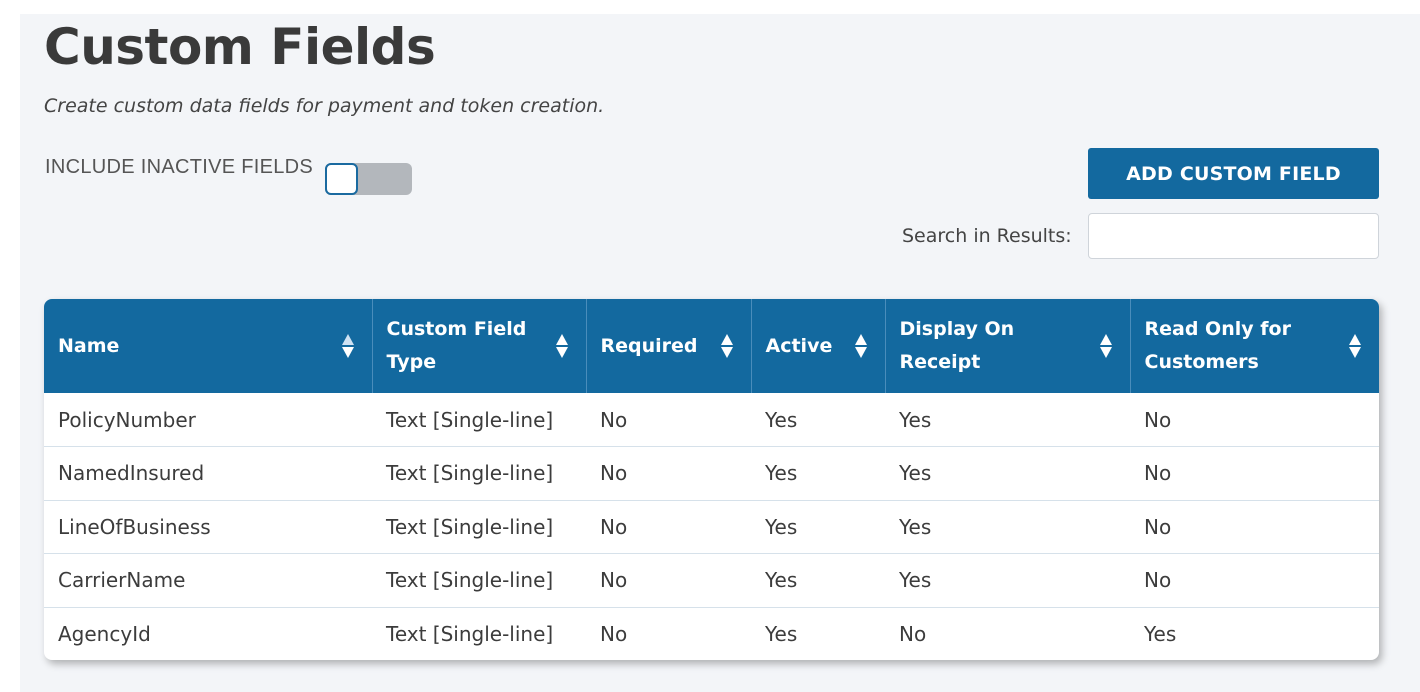 The image size is (1420, 692). Describe the element at coordinates (179, 167) in the screenshot. I see `include-inactive-label: INCLUDE INACTIVE FIELDS` at that location.